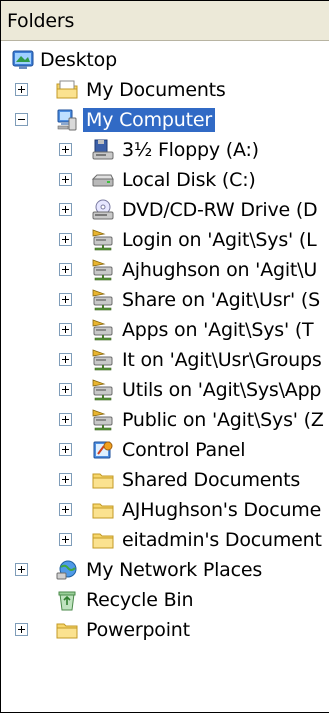  I want to click on tree-label-it-drive: It on 'Agit\Usr\Groups, so click(222, 360).